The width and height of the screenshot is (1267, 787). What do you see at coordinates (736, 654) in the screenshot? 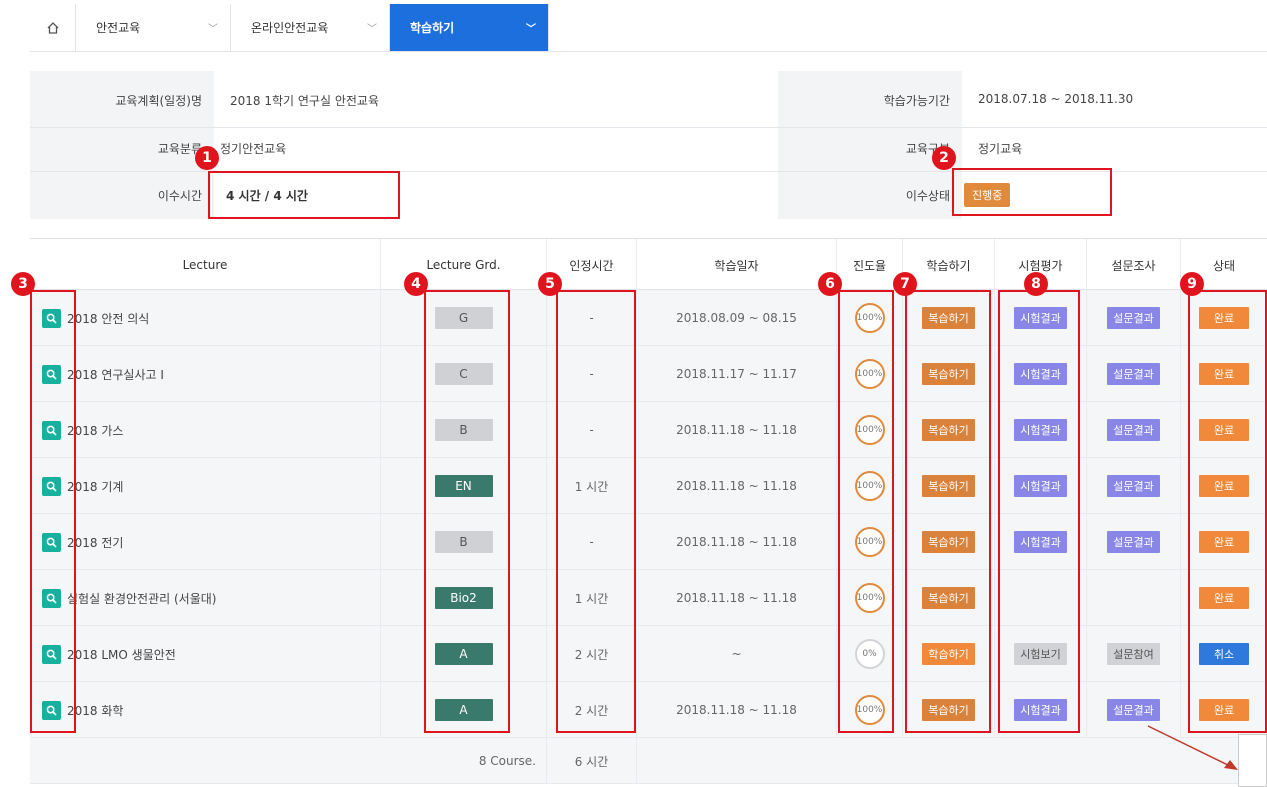
I see `date-cell: ~` at bounding box center [736, 654].